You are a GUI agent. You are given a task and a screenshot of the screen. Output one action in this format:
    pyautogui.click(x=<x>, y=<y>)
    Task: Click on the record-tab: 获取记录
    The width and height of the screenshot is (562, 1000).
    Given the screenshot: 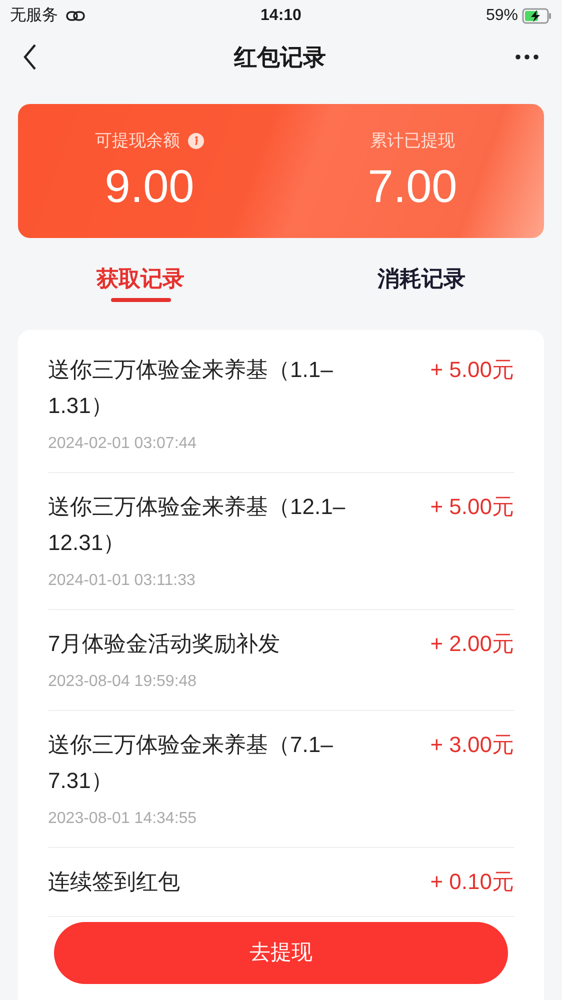 What is the action you would take?
    pyautogui.click(x=140, y=287)
    